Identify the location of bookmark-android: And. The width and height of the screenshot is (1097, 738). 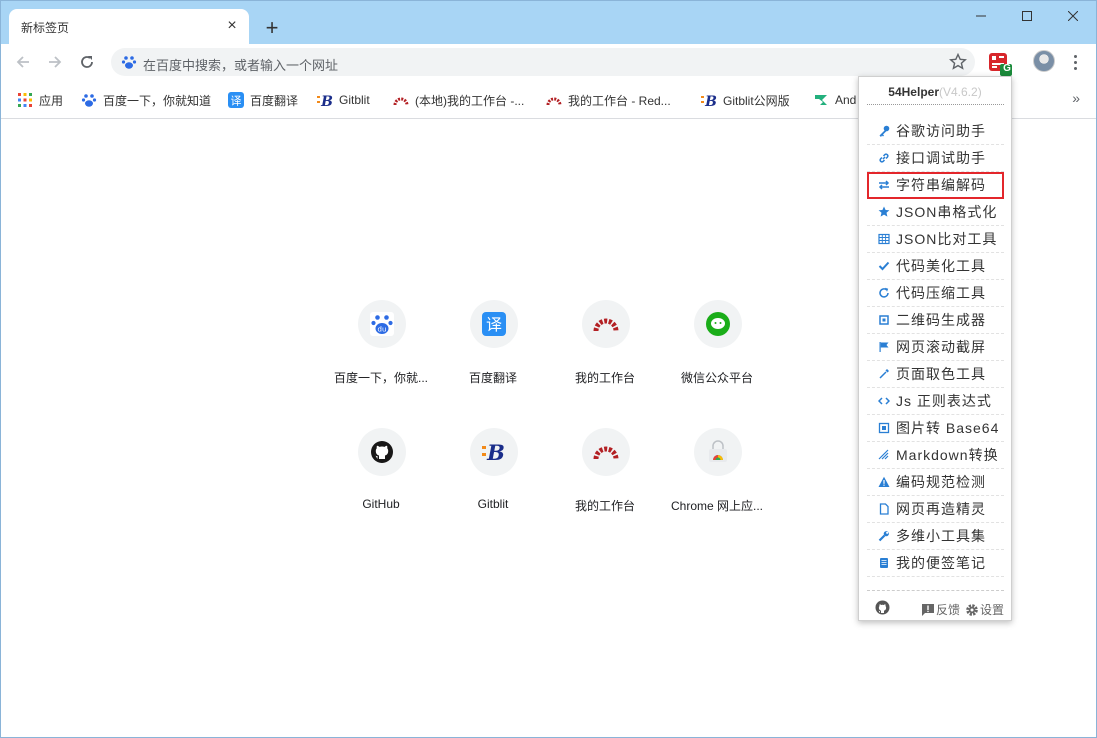
(834, 100).